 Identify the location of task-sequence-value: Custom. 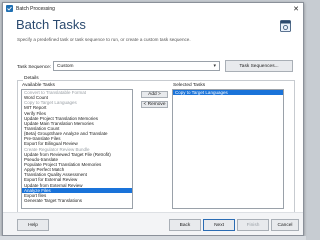
(65, 66).